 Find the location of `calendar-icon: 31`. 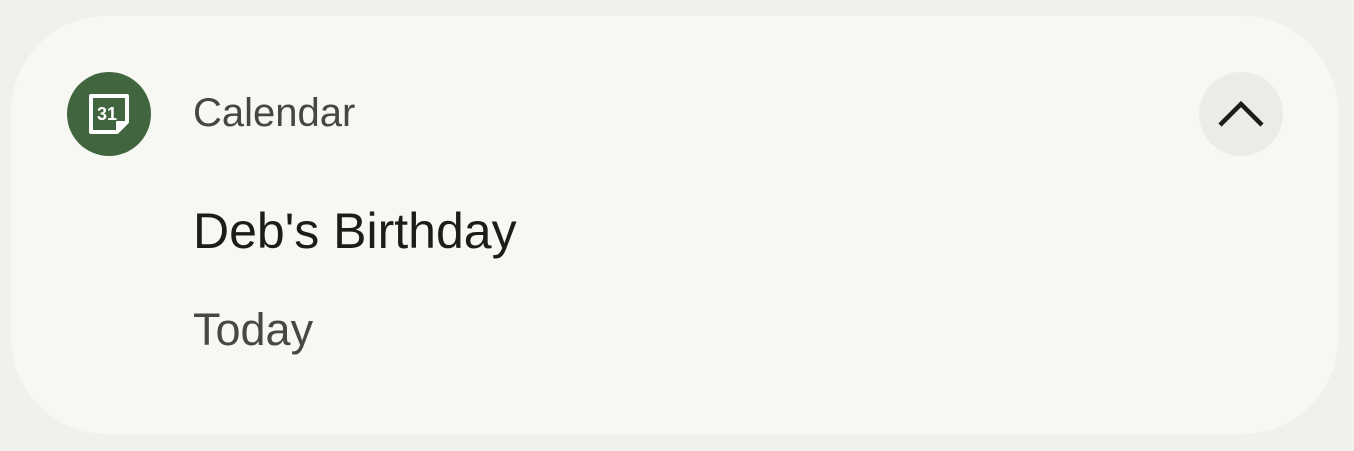

calendar-icon: 31 is located at coordinates (109, 114).